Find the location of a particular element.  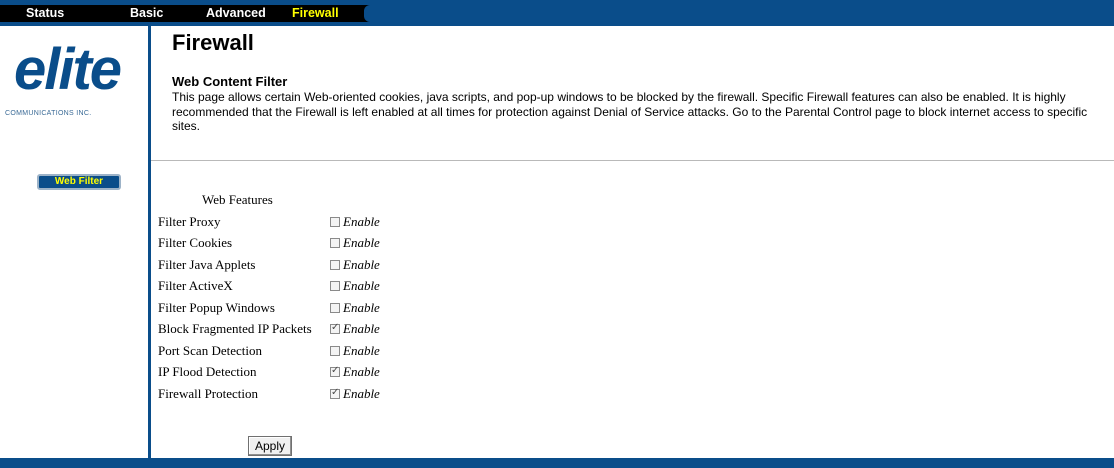

feature-label: Block Fragmented IP Packets is located at coordinates (235, 328).